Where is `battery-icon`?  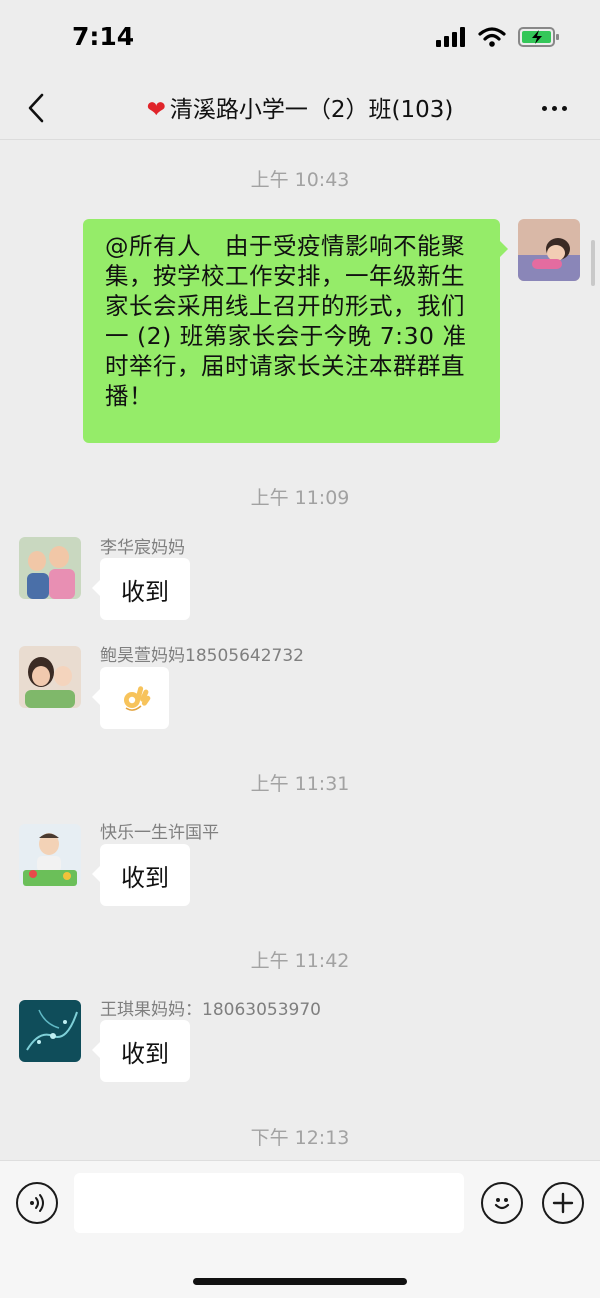
battery-icon is located at coordinates (538, 37).